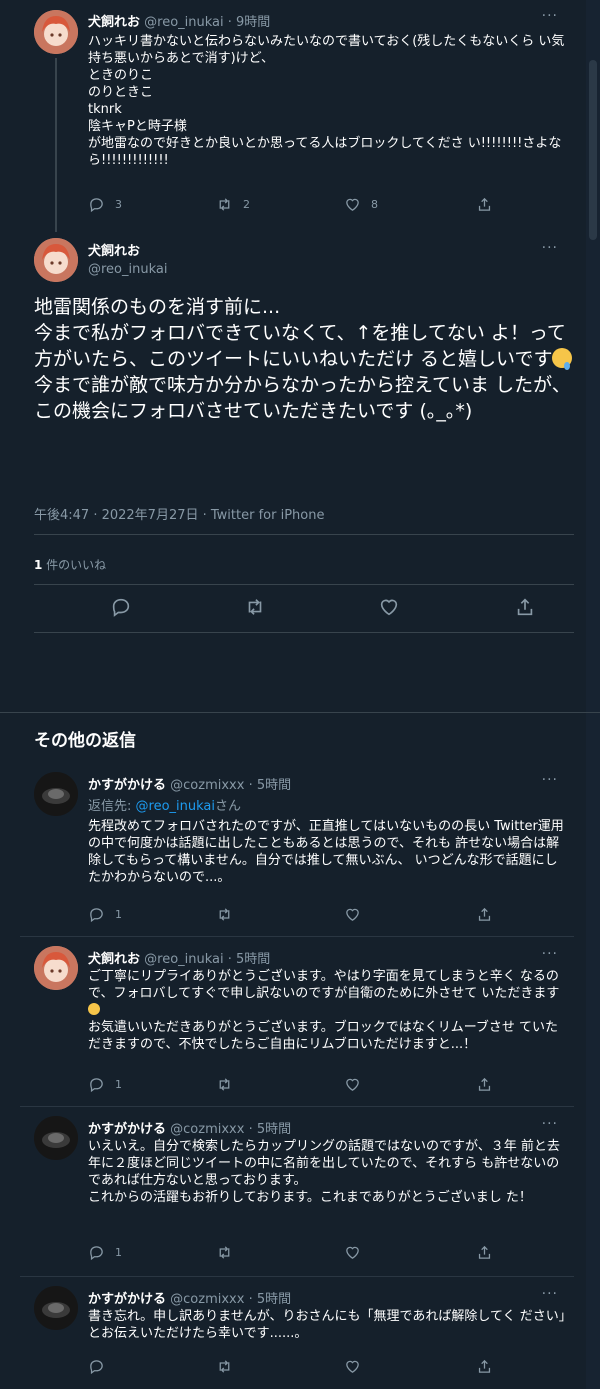 Image resolution: width=600 pixels, height=1389 pixels. What do you see at coordinates (303, 1368) in the screenshot?
I see `tweet-actions` at bounding box center [303, 1368].